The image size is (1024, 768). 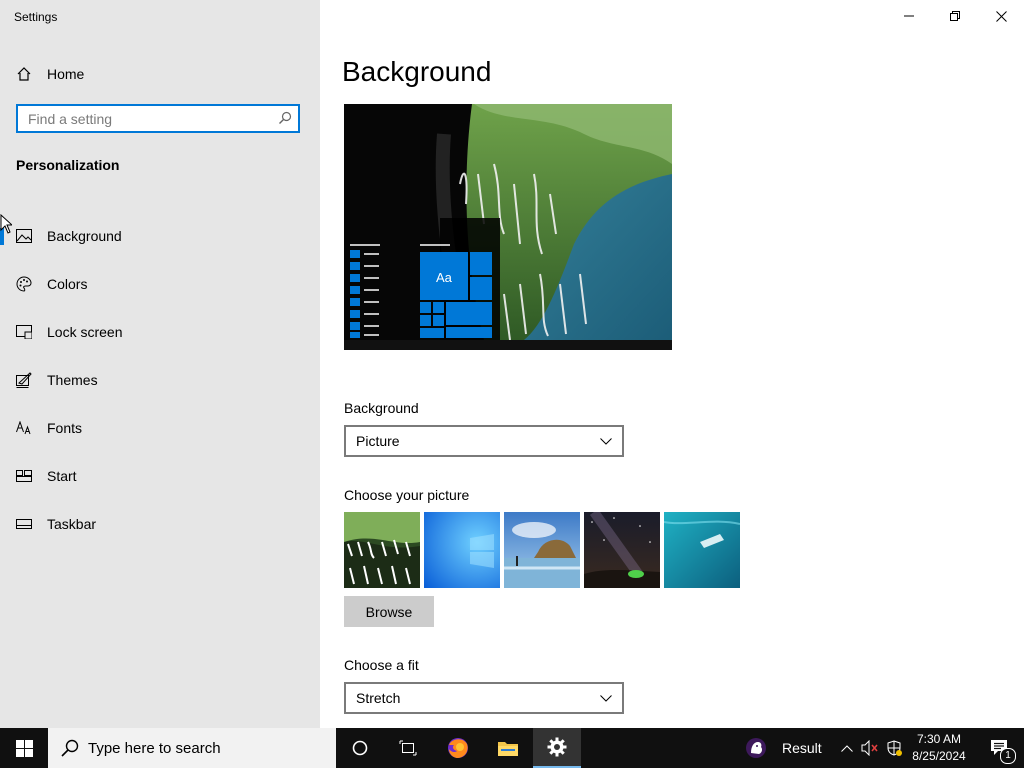 I want to click on mouse-cursor-icon, so click(x=7, y=226).